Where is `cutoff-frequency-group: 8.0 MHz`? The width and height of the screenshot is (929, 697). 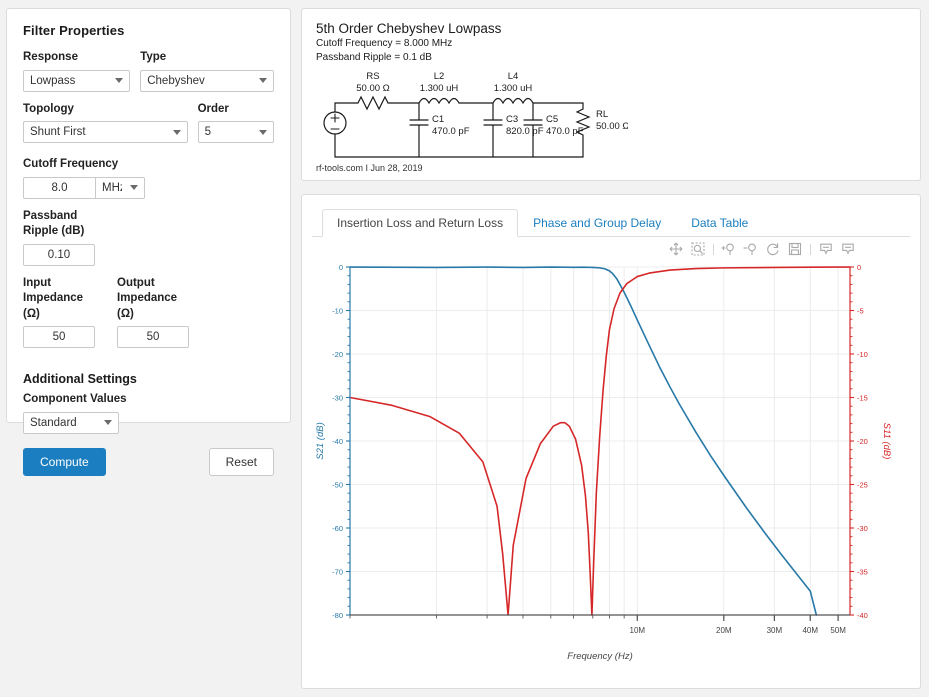
cutoff-frequency-group: 8.0 MHz is located at coordinates (148, 187).